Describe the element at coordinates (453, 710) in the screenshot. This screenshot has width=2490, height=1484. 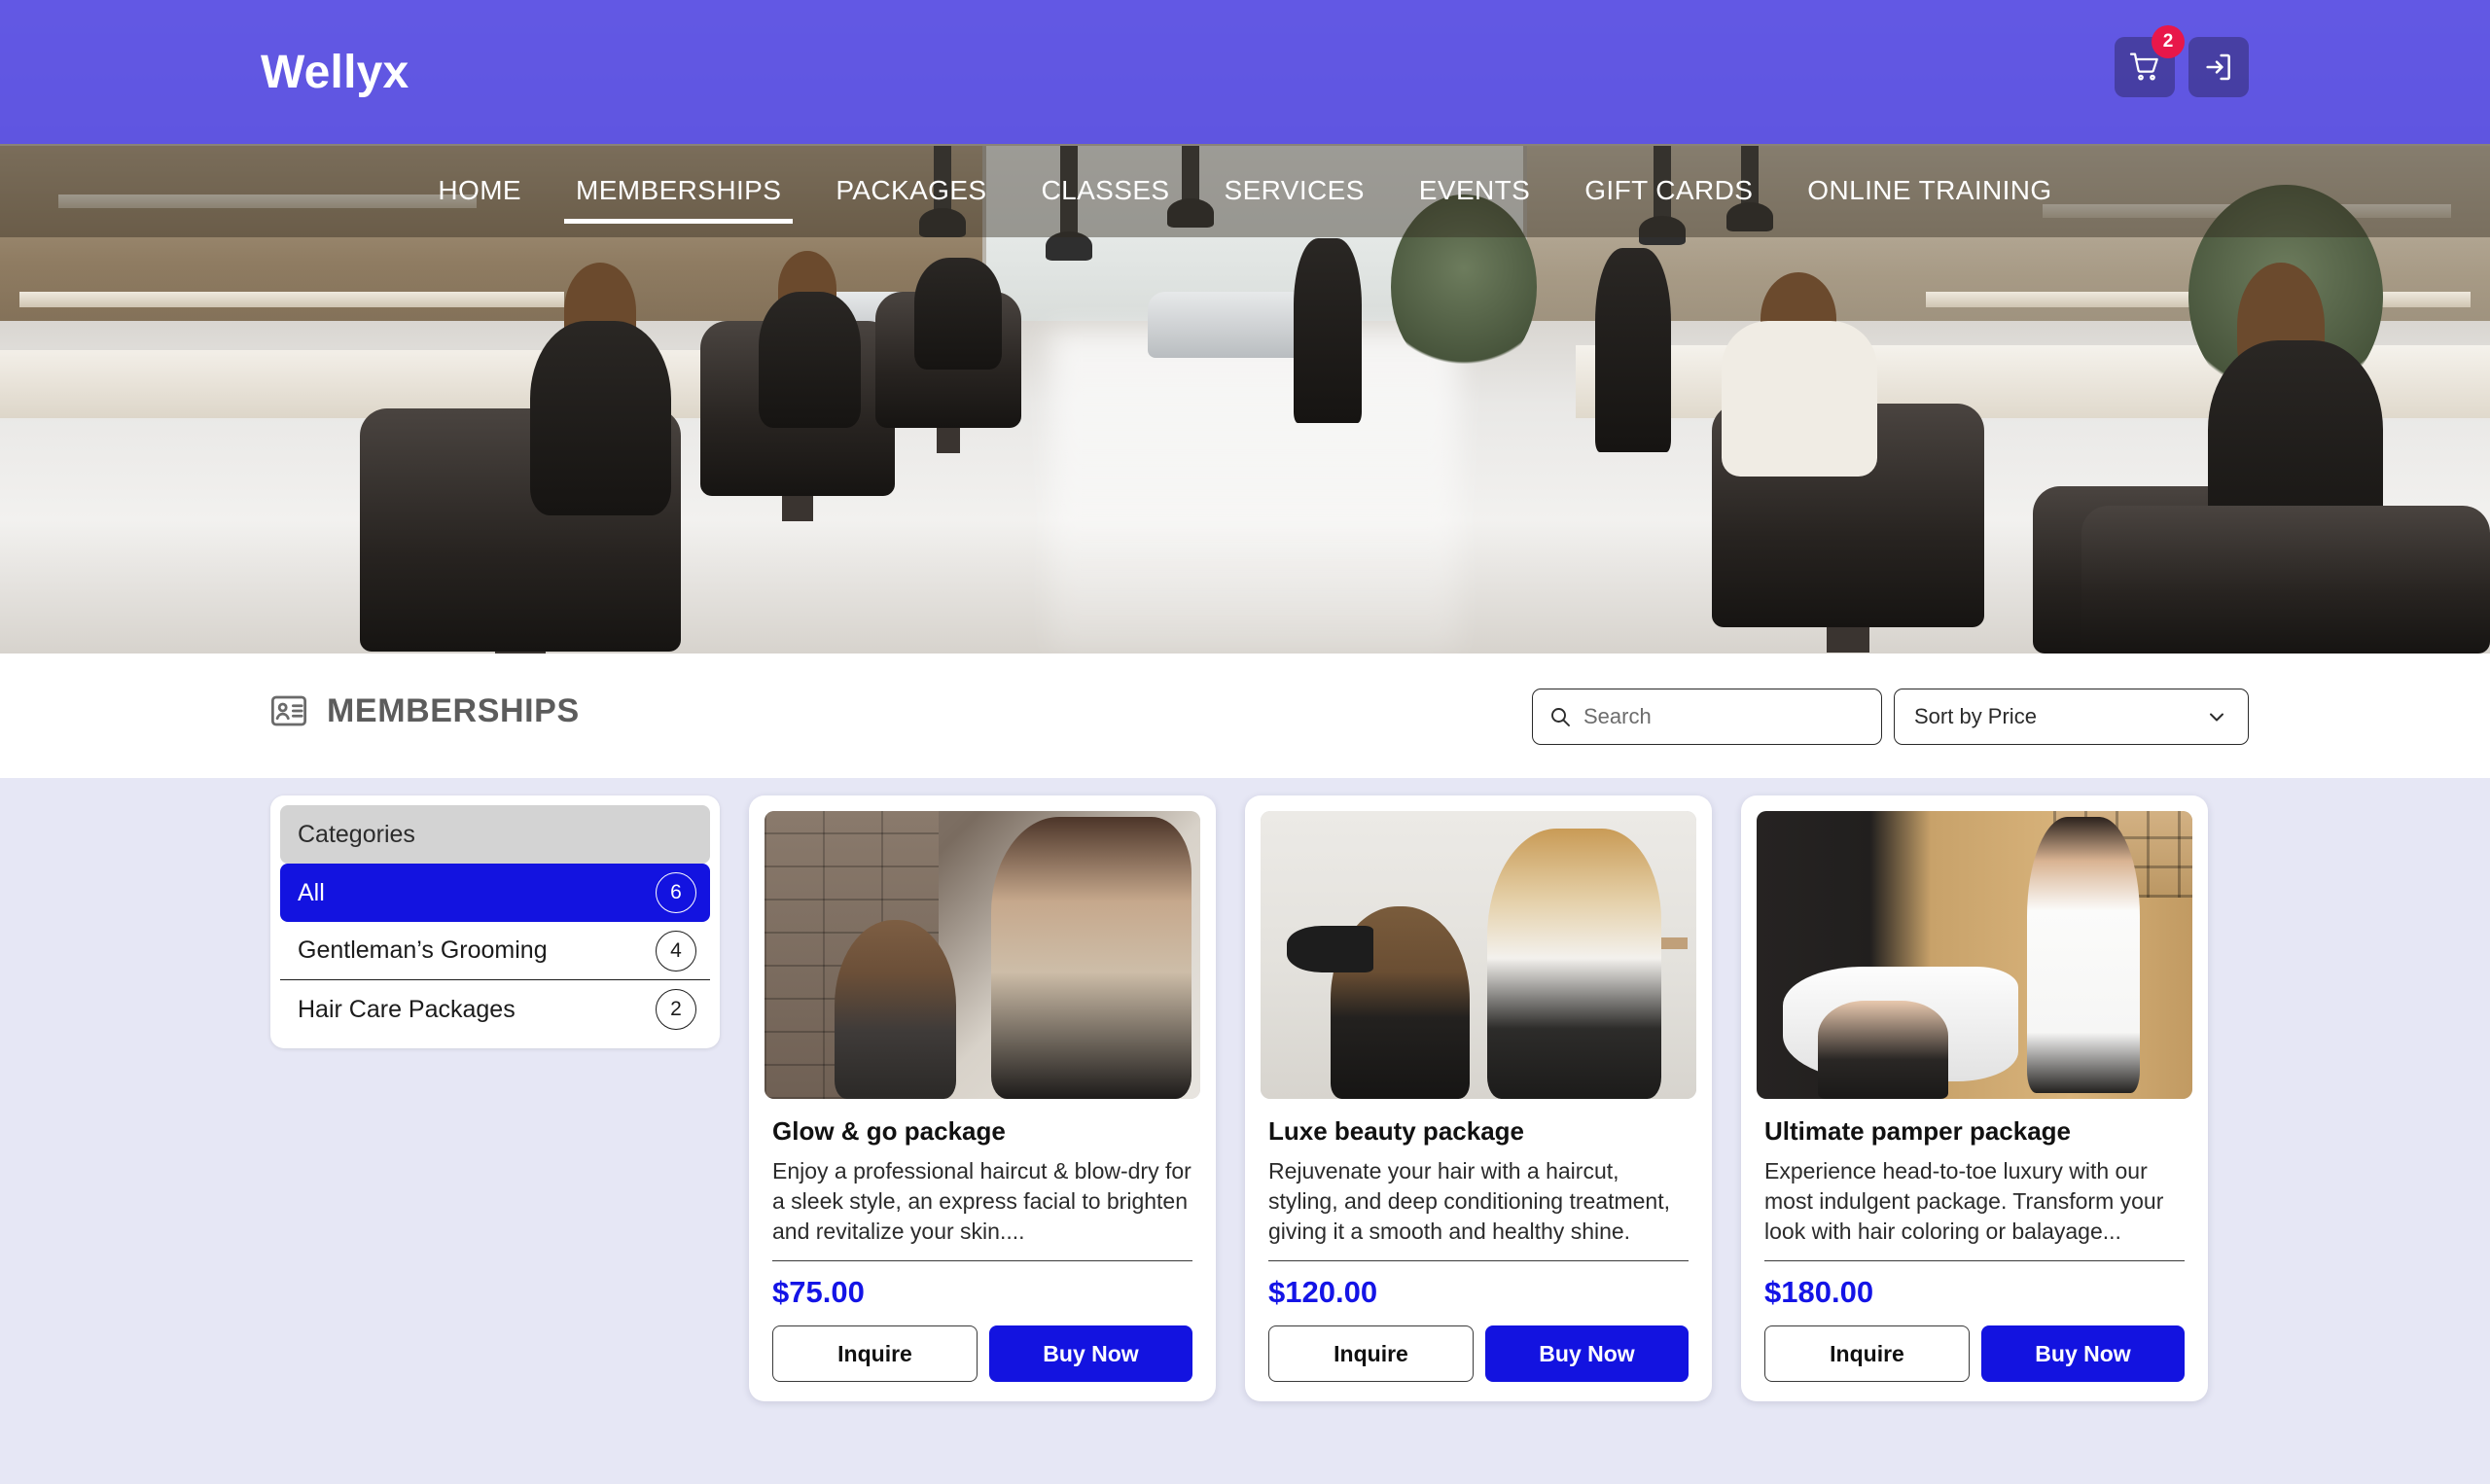
I see `page-title-text: MEMBERSHIPS` at that location.